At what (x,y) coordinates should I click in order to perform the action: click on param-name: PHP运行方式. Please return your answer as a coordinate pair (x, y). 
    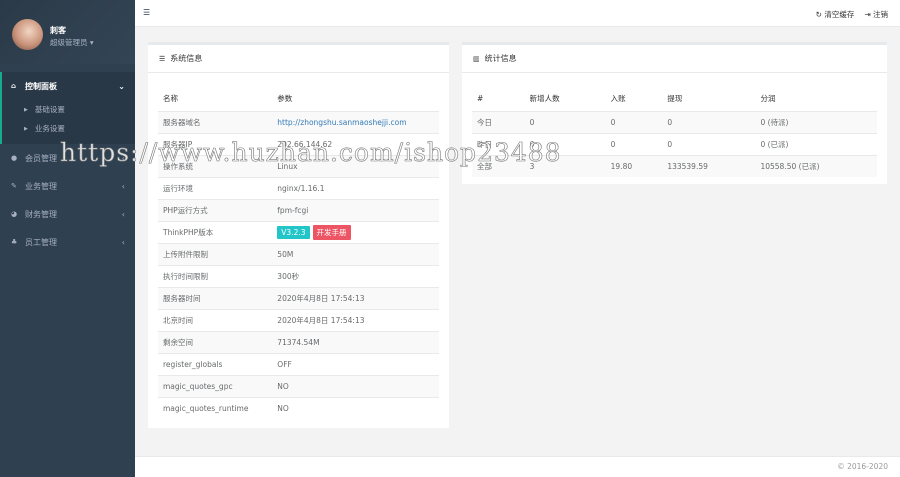
    Looking at the image, I should click on (215, 209).